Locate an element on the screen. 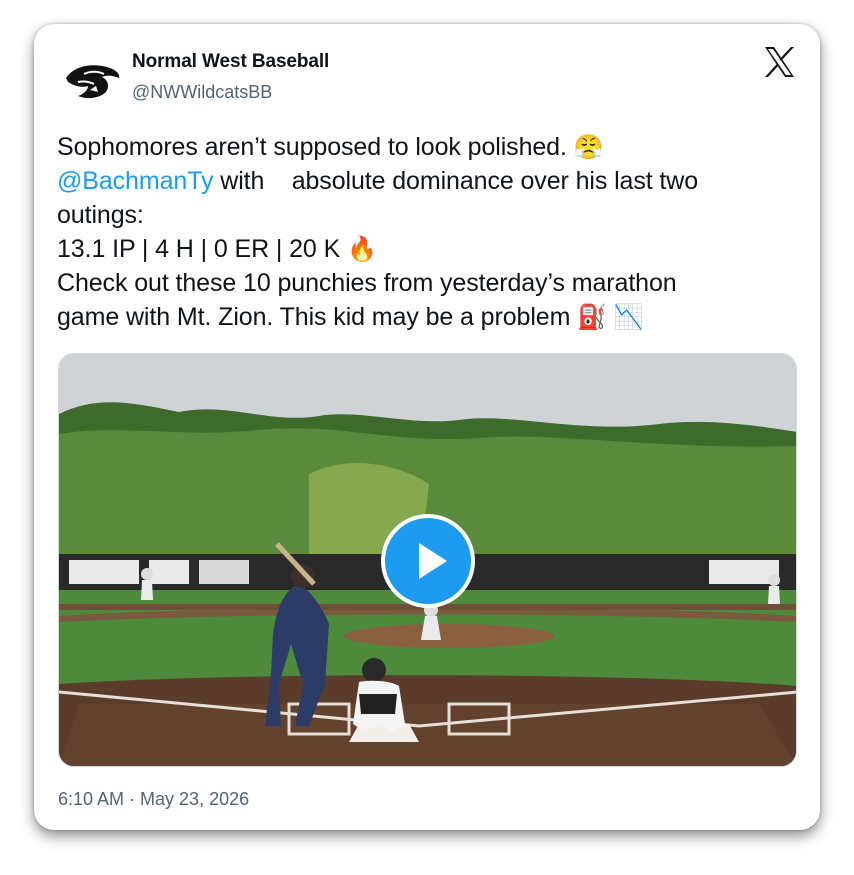  steaming-face-emoji: 😤 is located at coordinates (588, 147).